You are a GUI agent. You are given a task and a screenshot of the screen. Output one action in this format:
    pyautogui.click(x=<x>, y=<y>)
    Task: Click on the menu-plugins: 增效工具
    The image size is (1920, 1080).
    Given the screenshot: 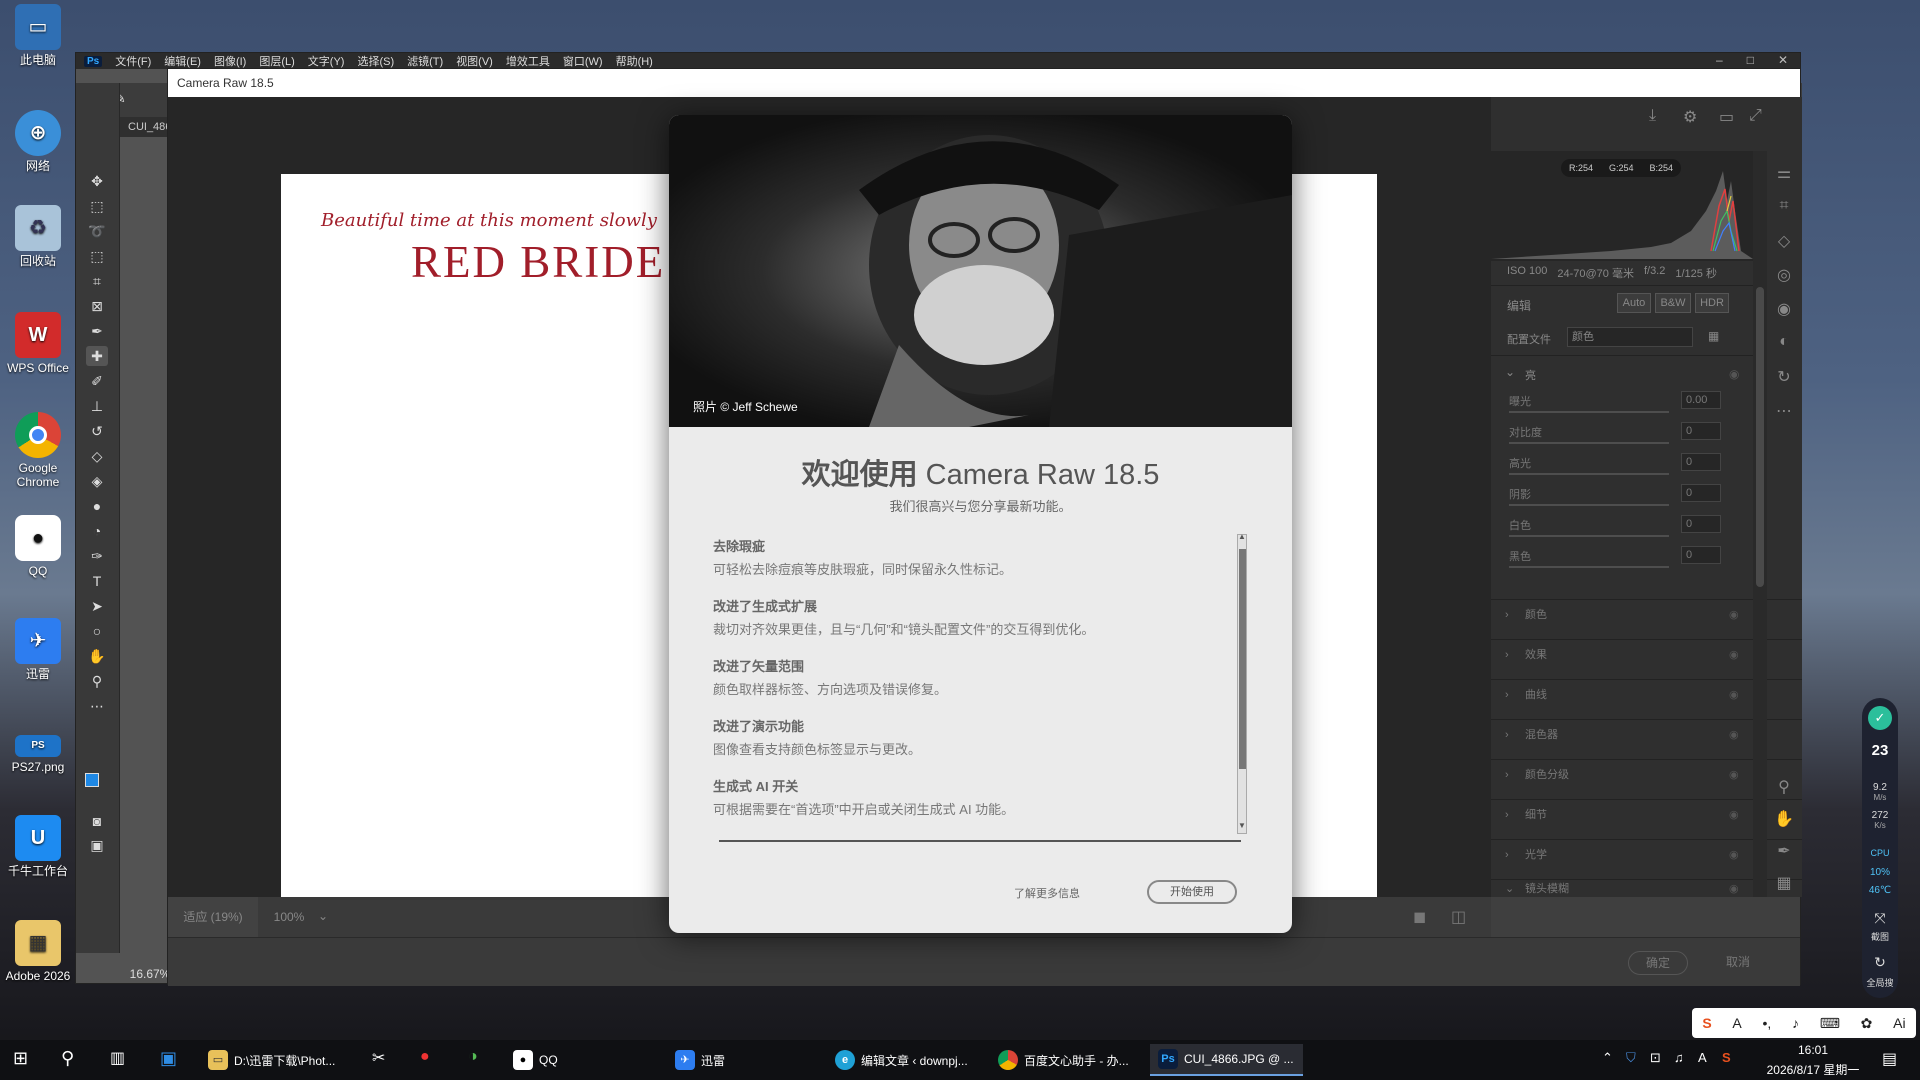 What is the action you would take?
    pyautogui.click(x=528, y=61)
    